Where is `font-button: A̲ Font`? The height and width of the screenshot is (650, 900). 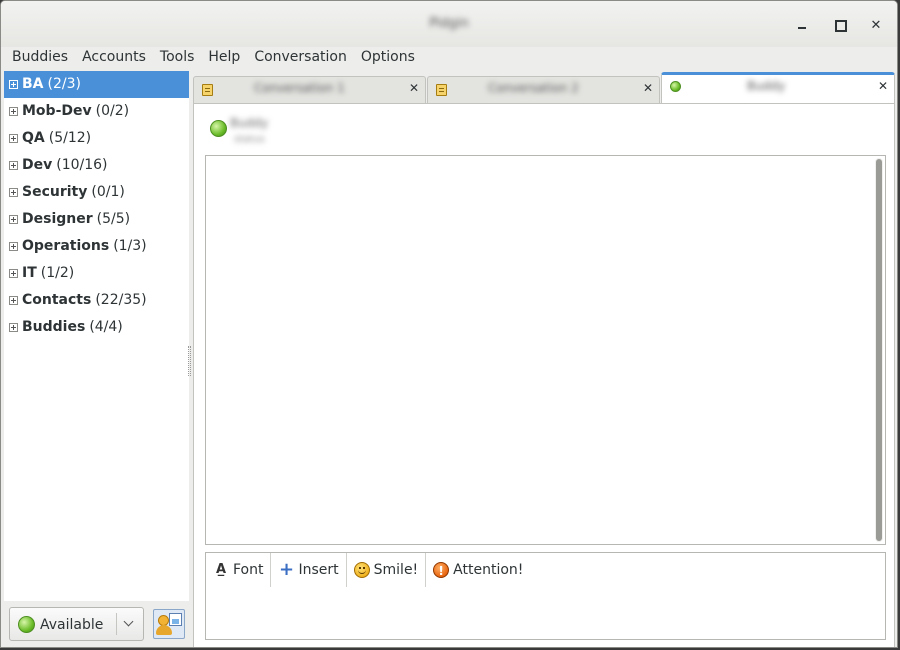
font-button: A̲ Font is located at coordinates (239, 570).